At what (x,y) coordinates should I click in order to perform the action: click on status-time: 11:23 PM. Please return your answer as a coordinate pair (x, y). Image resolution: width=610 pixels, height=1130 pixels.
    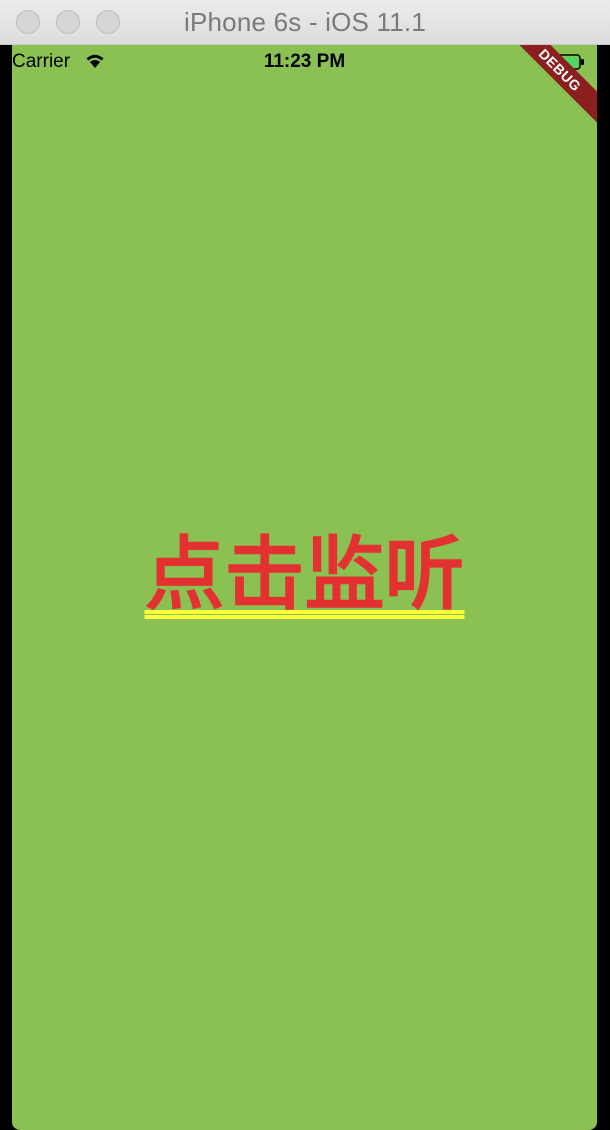
    Looking at the image, I should click on (304, 61).